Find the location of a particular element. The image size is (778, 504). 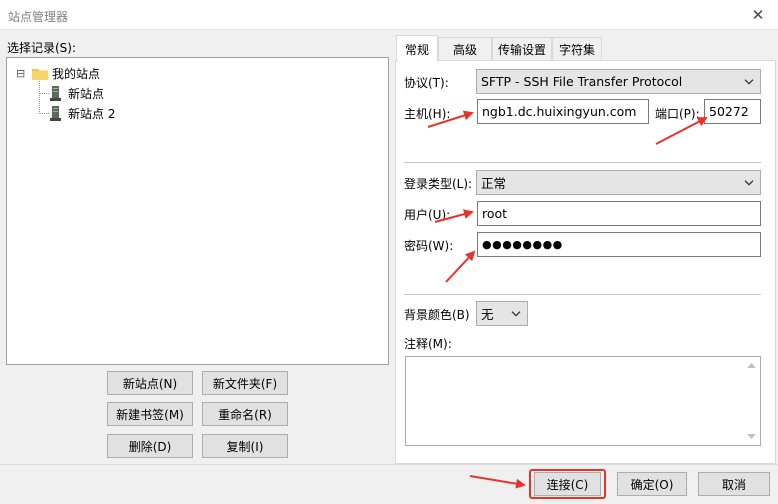

arrow-to-host is located at coordinates (450, 119).